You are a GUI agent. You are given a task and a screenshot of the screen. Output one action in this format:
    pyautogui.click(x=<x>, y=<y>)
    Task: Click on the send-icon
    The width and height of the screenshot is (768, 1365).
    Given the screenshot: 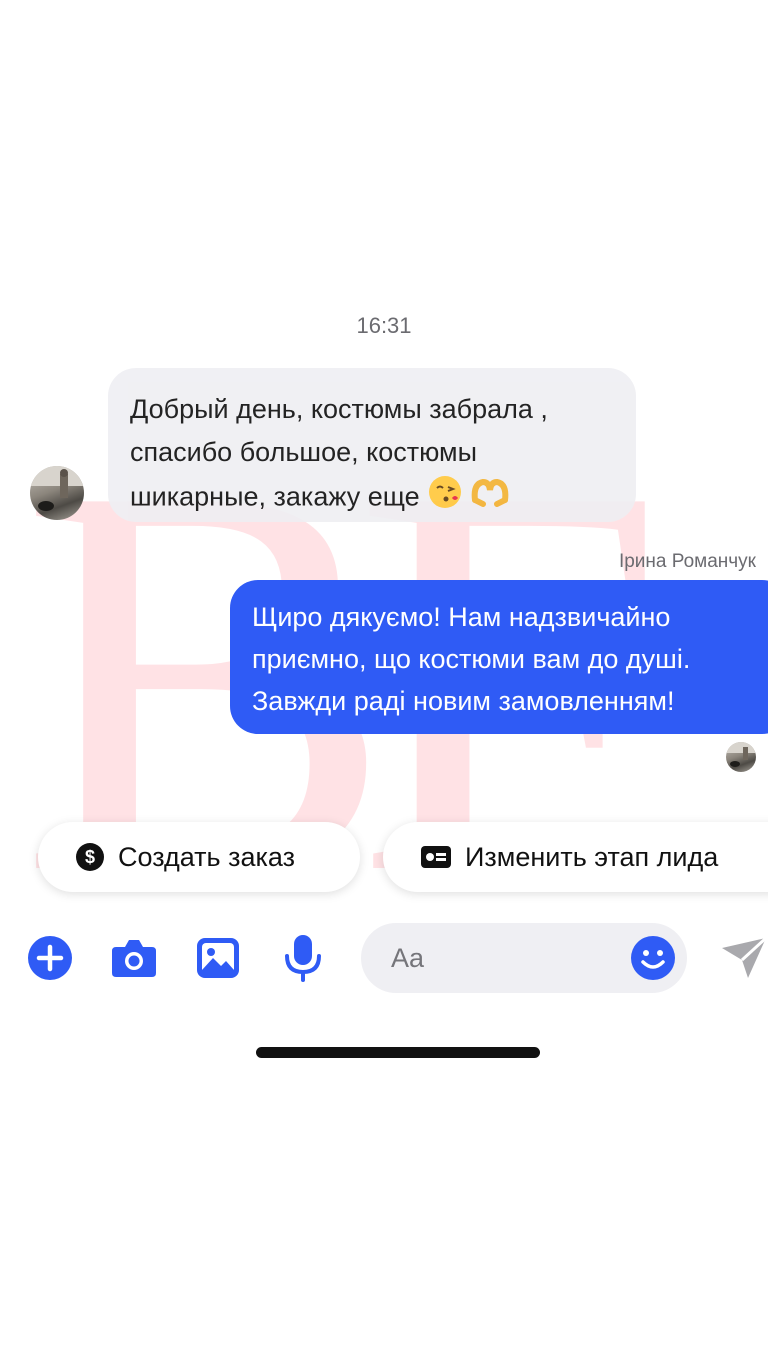 What is the action you would take?
    pyautogui.click(x=743, y=958)
    